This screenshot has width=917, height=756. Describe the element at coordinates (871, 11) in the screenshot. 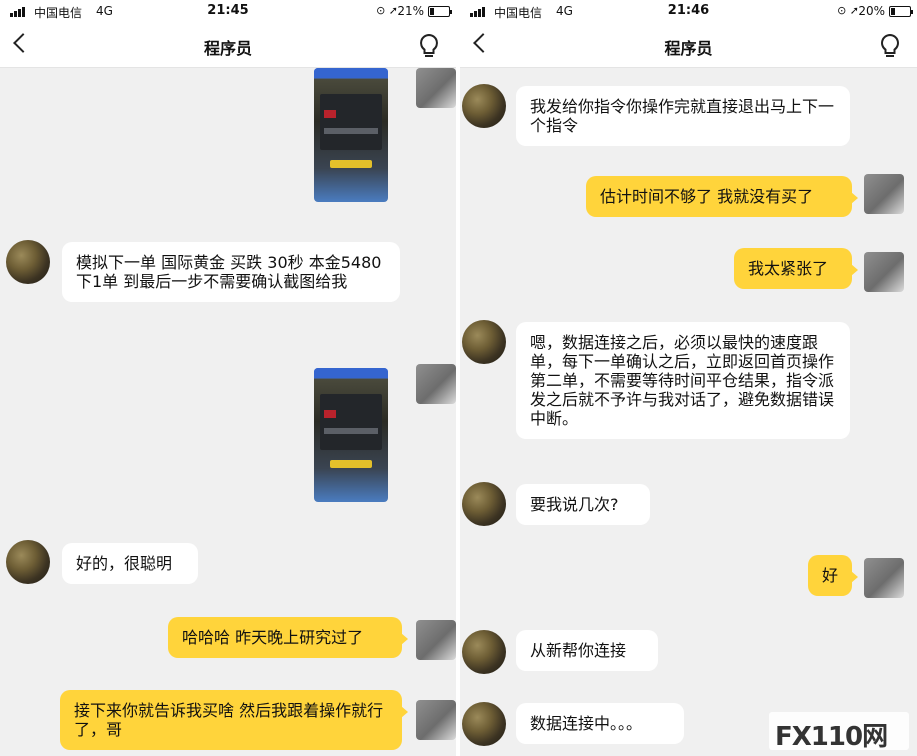

I see `battery-percent: 20%` at that location.